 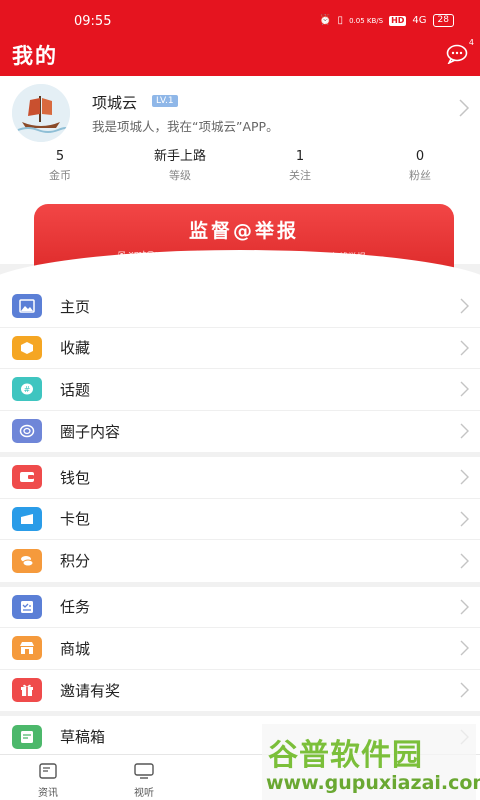 I want to click on news-icon, so click(x=48, y=771).